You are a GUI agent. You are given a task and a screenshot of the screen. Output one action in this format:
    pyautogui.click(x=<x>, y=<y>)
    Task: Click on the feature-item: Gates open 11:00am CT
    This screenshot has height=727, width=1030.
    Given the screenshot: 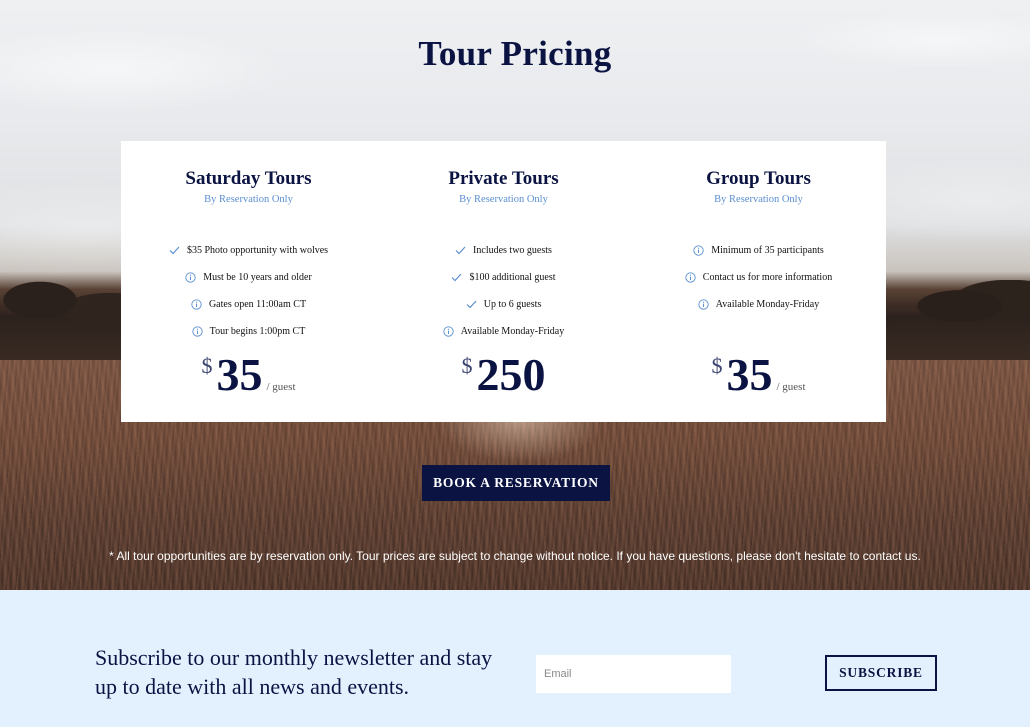 What is the action you would take?
    pyautogui.click(x=248, y=304)
    